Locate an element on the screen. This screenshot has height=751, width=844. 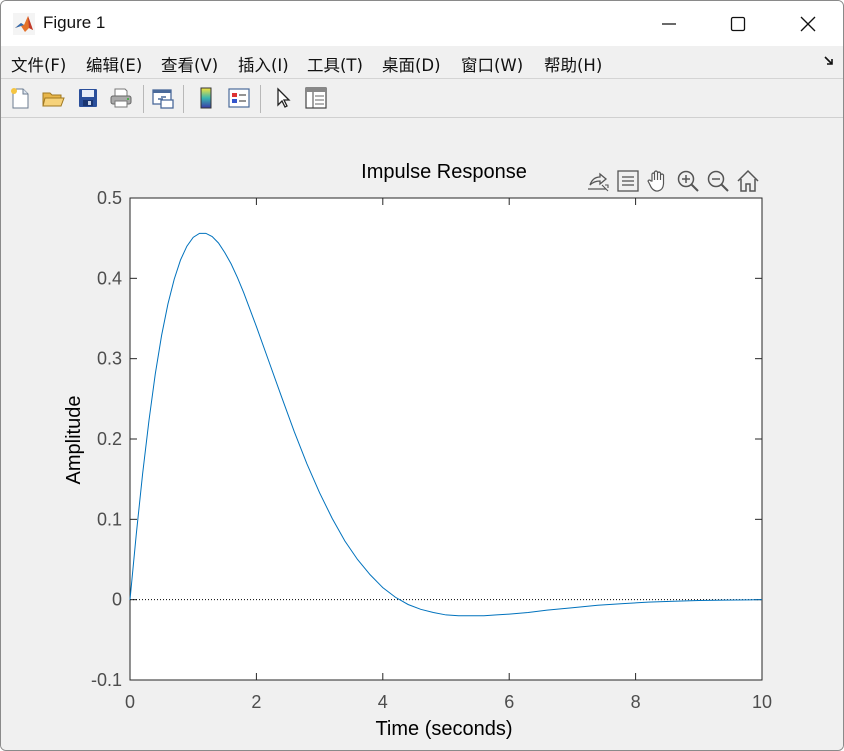
open-file-icon is located at coordinates (53, 99).